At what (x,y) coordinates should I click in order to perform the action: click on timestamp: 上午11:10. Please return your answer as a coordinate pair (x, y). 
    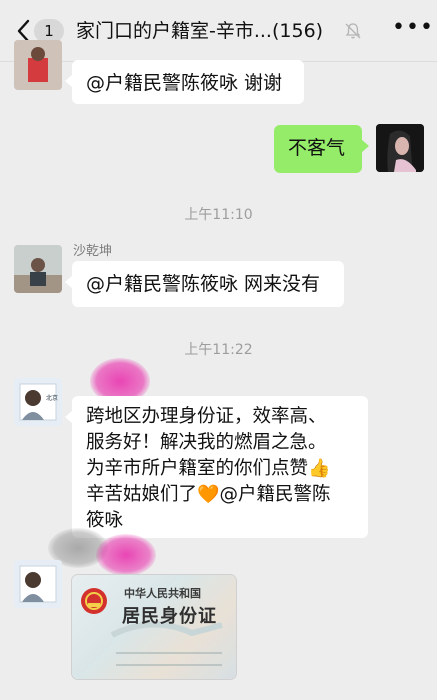
    Looking at the image, I should click on (218, 215).